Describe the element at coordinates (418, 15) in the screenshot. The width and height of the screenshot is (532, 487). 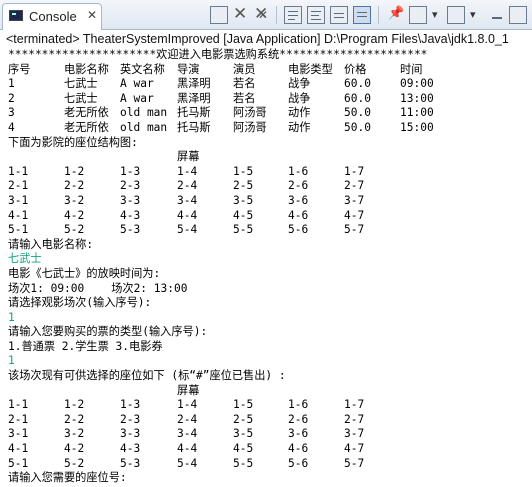
I see `display-selected-console-icon` at that location.